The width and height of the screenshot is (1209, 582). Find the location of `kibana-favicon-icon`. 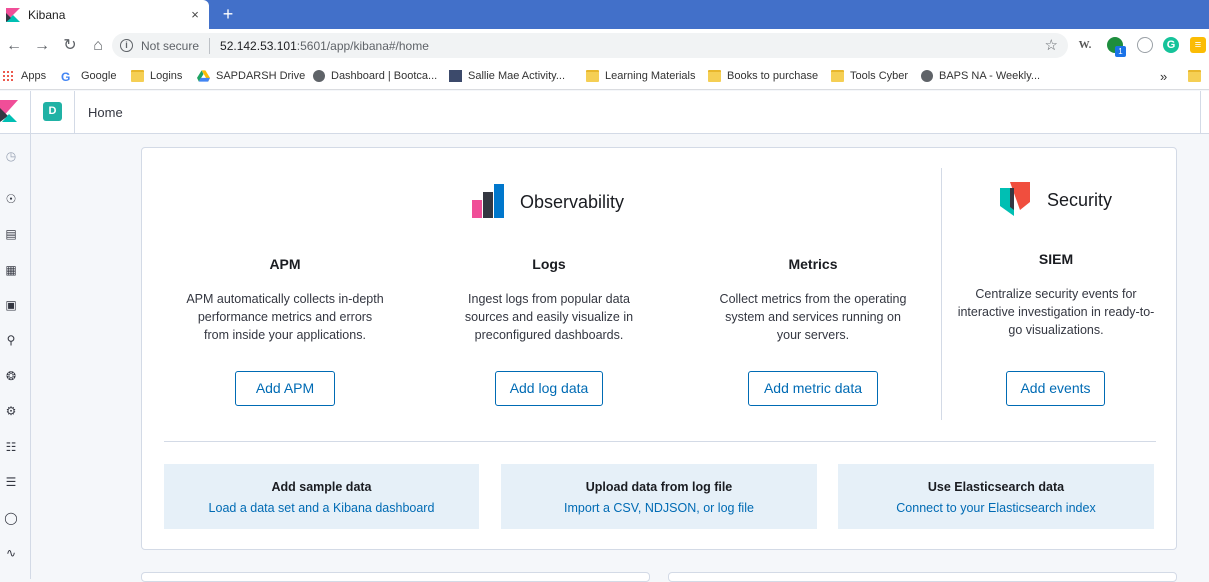

kibana-favicon-icon is located at coordinates (13, 14).